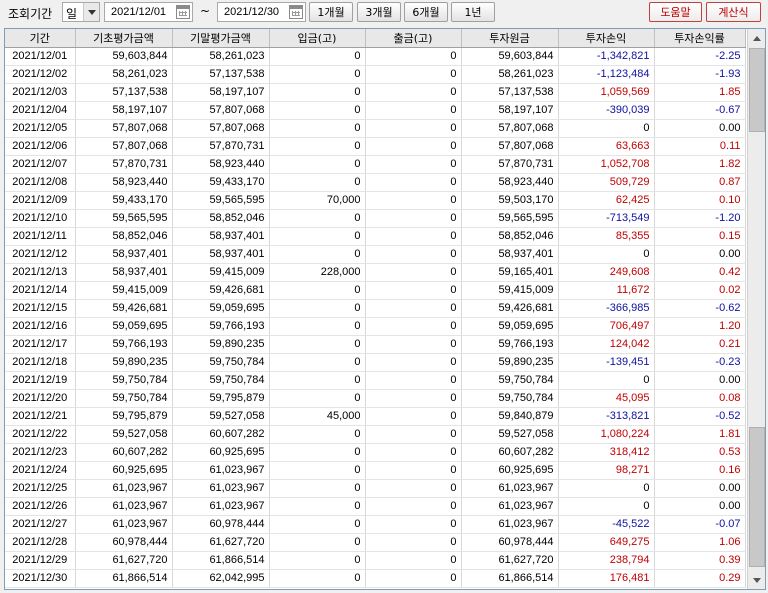 This screenshot has width=768, height=593. What do you see at coordinates (700, 182) in the screenshot?
I see `table-cell: 0.87` at bounding box center [700, 182].